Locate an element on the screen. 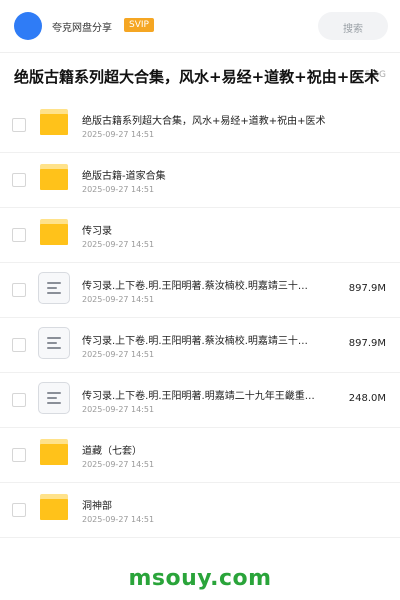 This screenshot has height=600, width=400. search-button: 搜索 is located at coordinates (353, 26).